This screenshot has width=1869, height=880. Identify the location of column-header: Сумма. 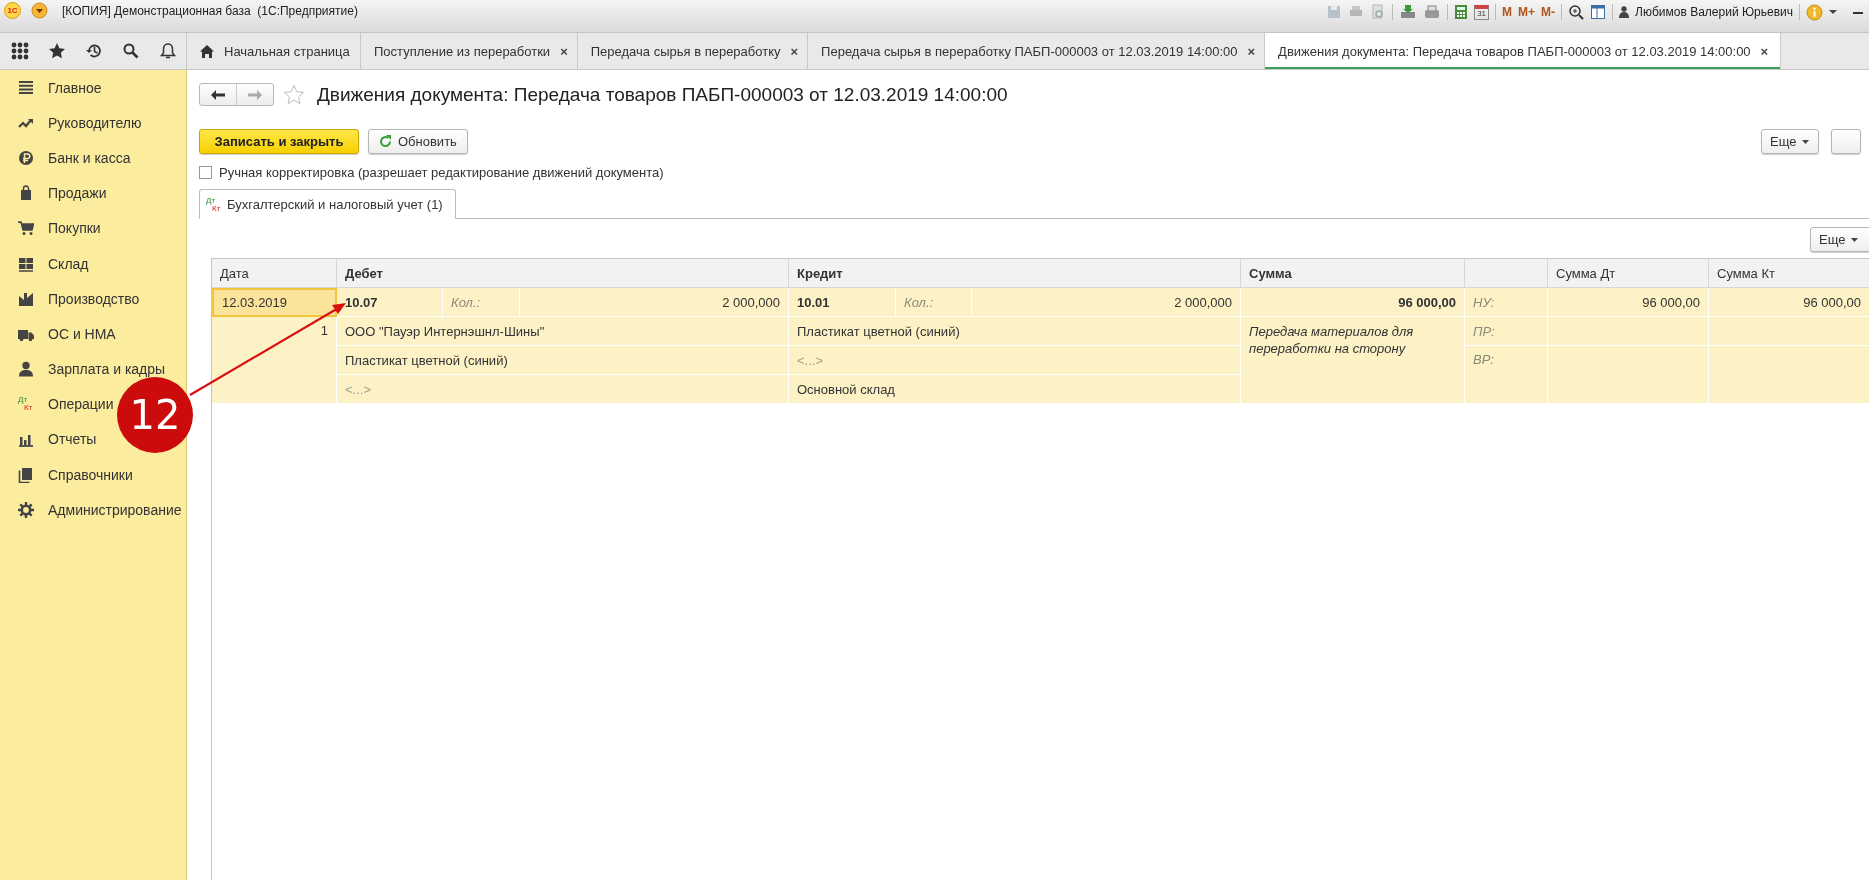
(1353, 273).